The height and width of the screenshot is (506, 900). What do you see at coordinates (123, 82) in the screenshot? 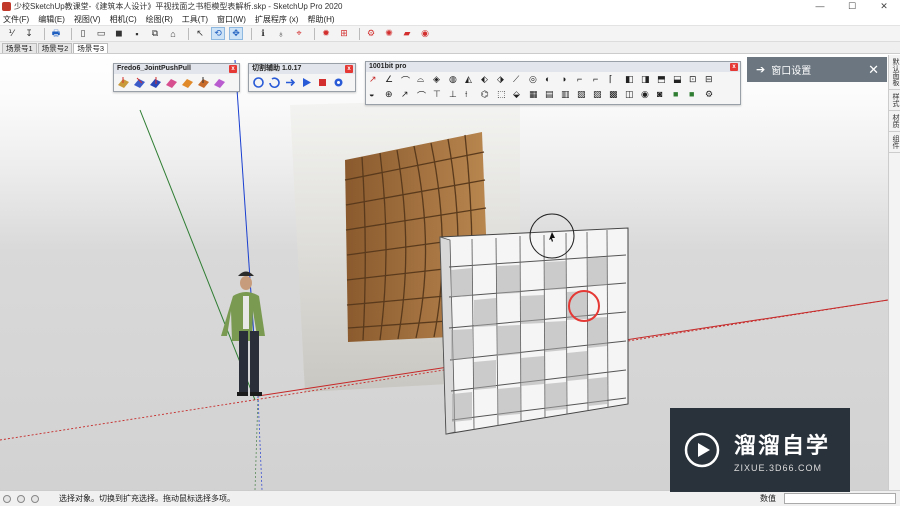
I see `joint-pushpull-icon` at bounding box center [123, 82].